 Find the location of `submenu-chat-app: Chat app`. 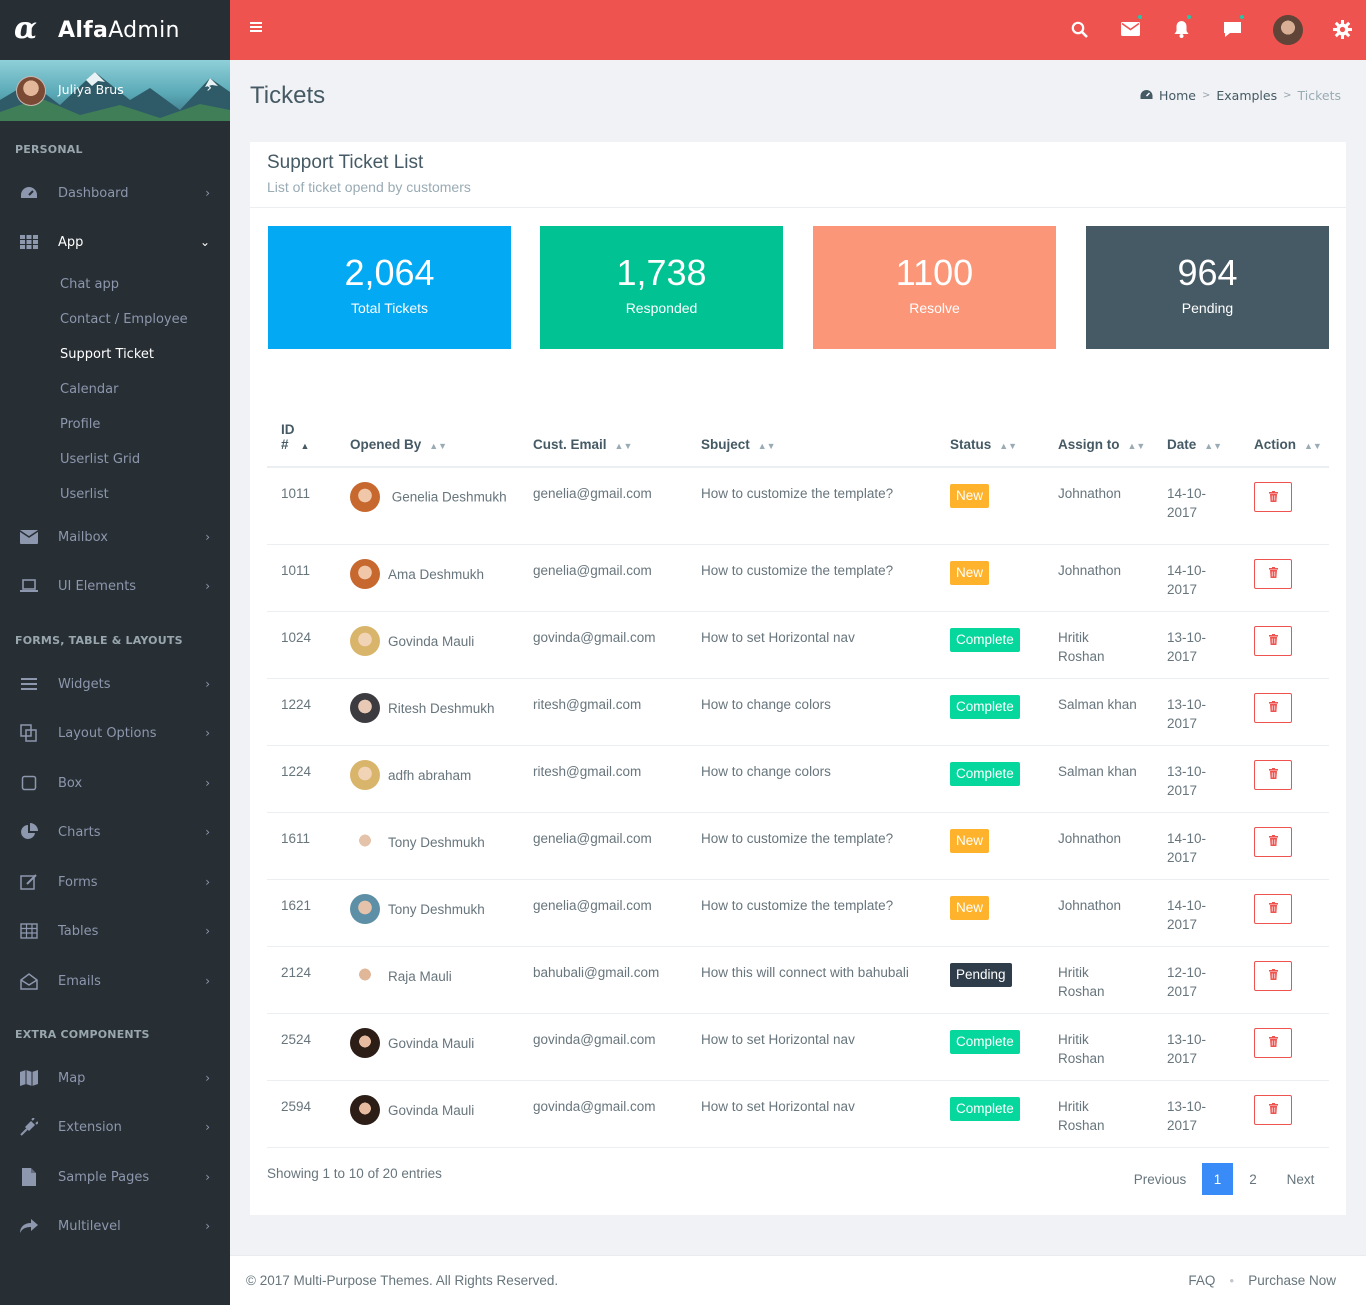

submenu-chat-app: Chat app is located at coordinates (89, 284).